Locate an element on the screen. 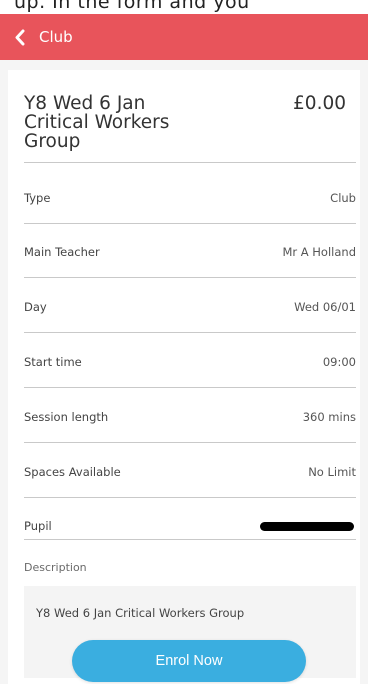  clipped-text: up. In the form and you is located at coordinates (132, 6).